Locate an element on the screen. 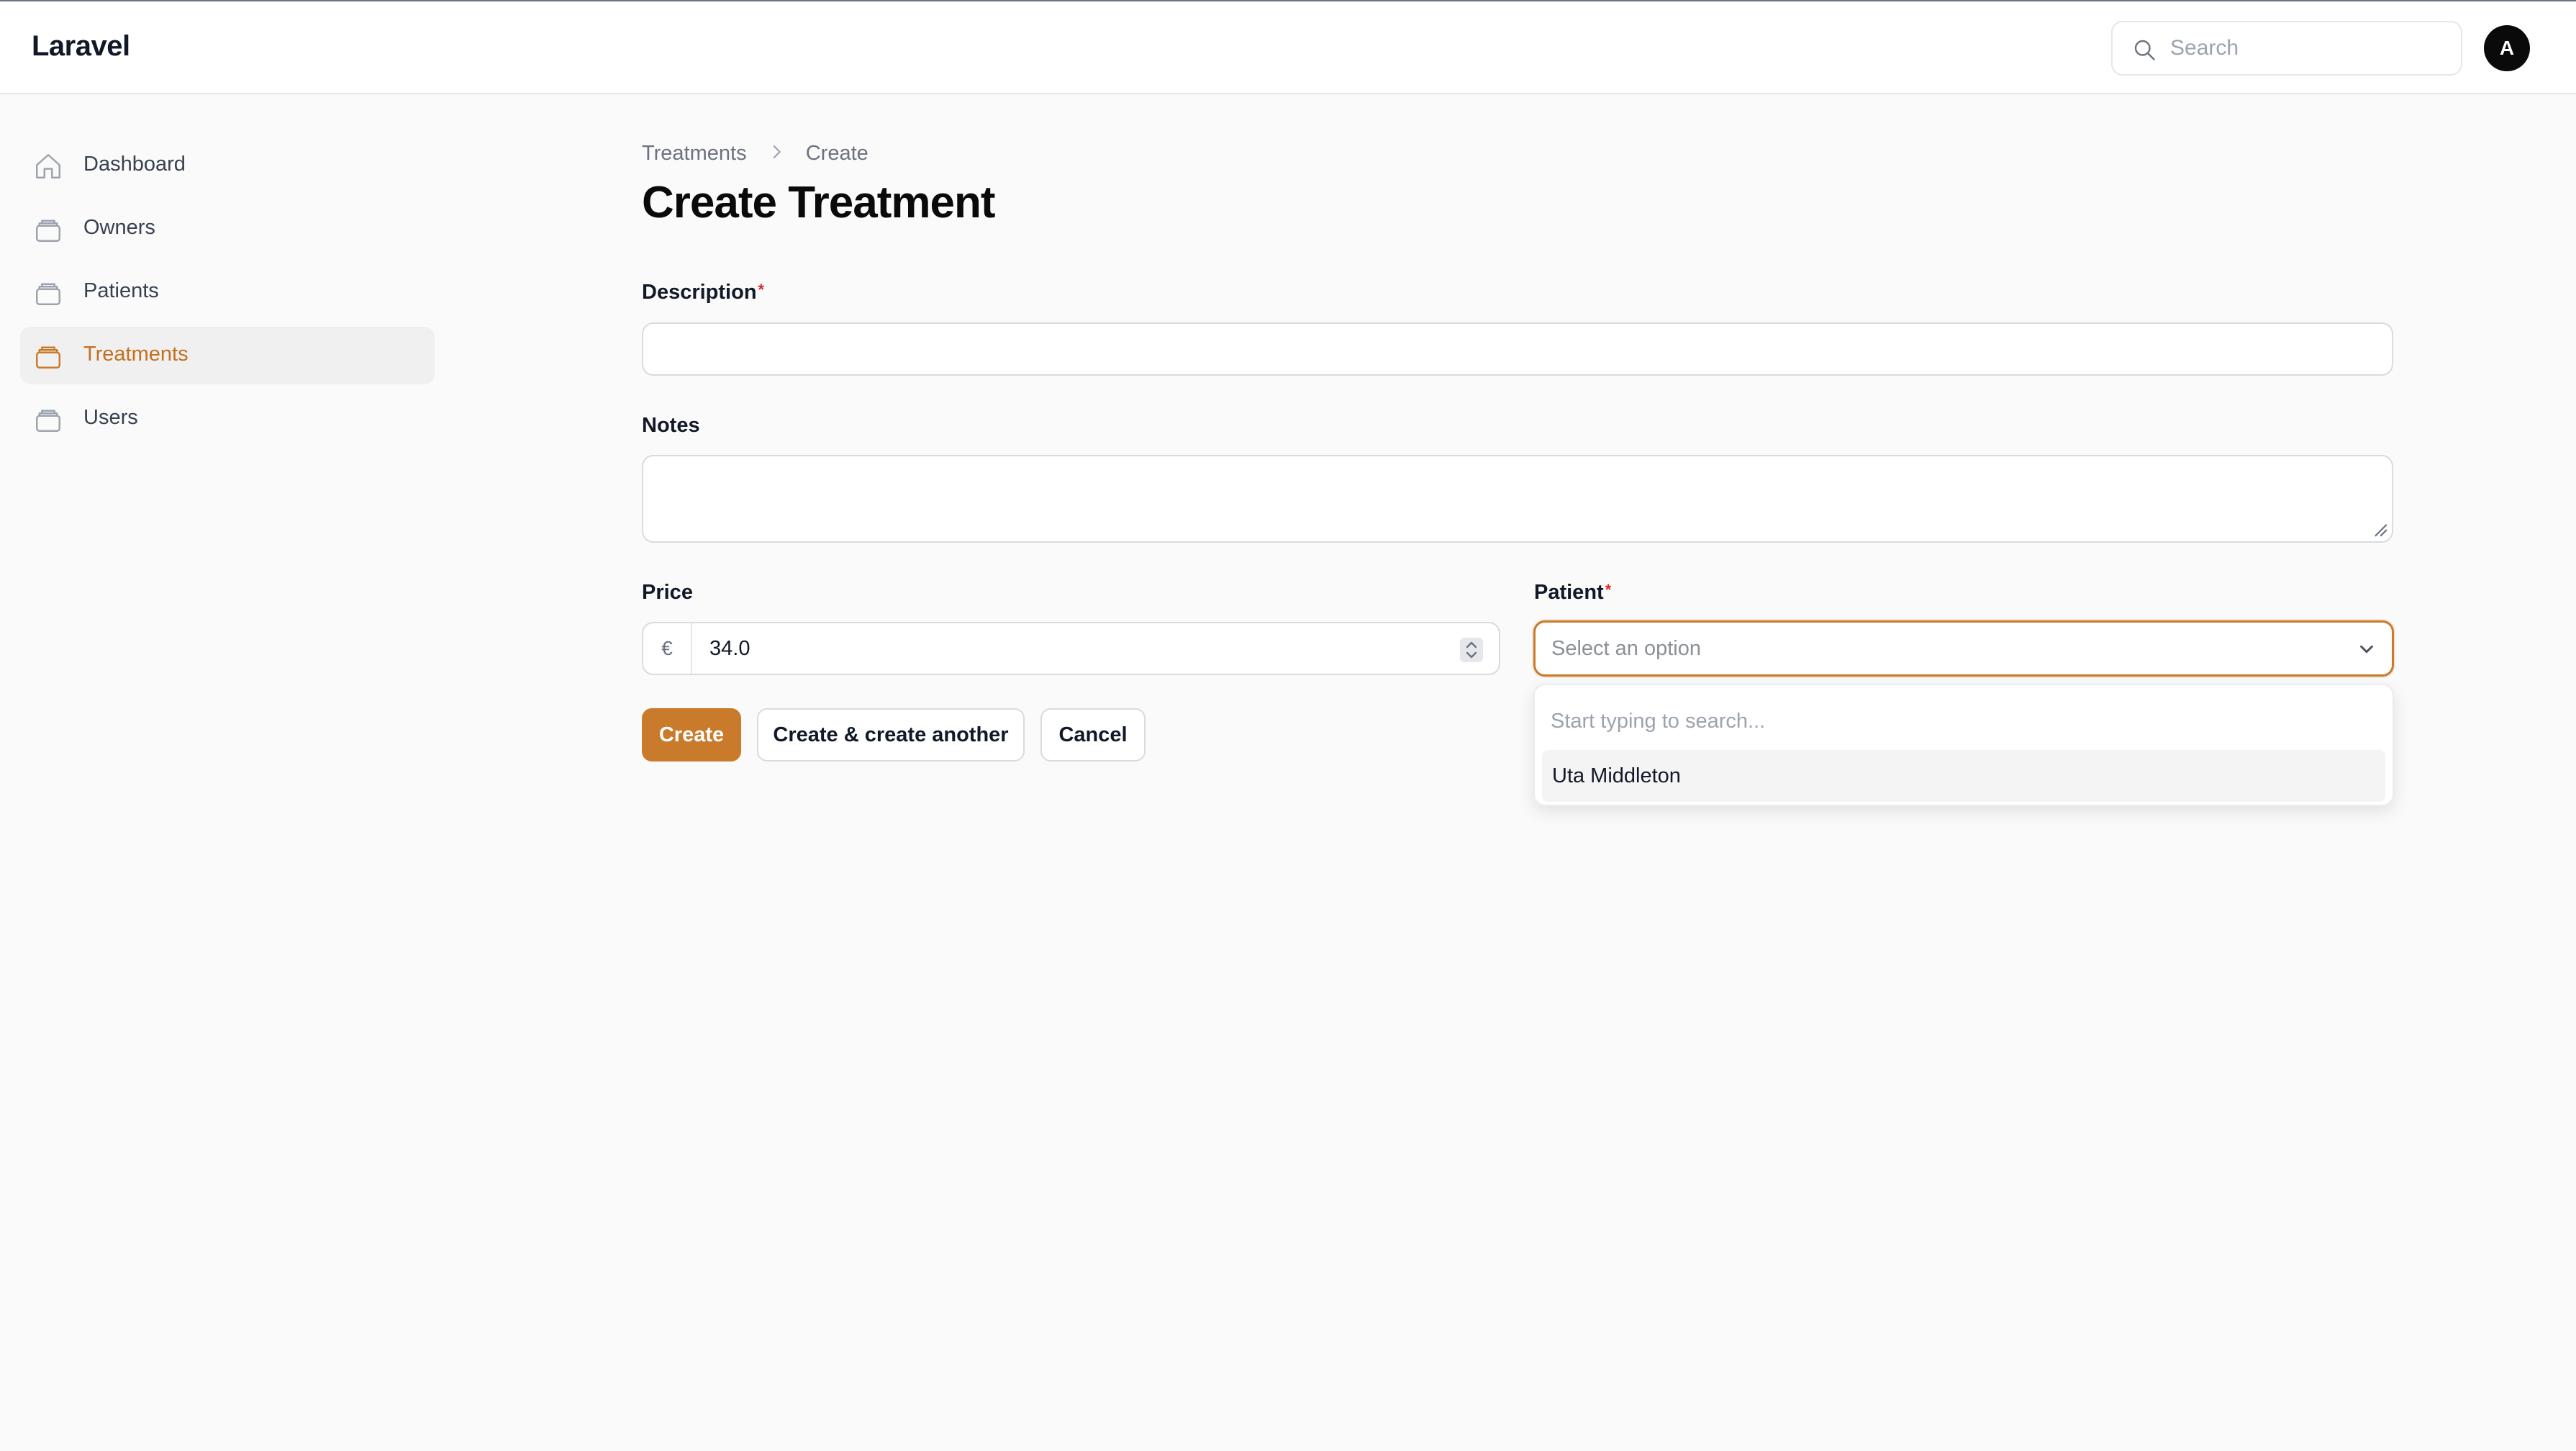  create-button: Create is located at coordinates (691, 734).